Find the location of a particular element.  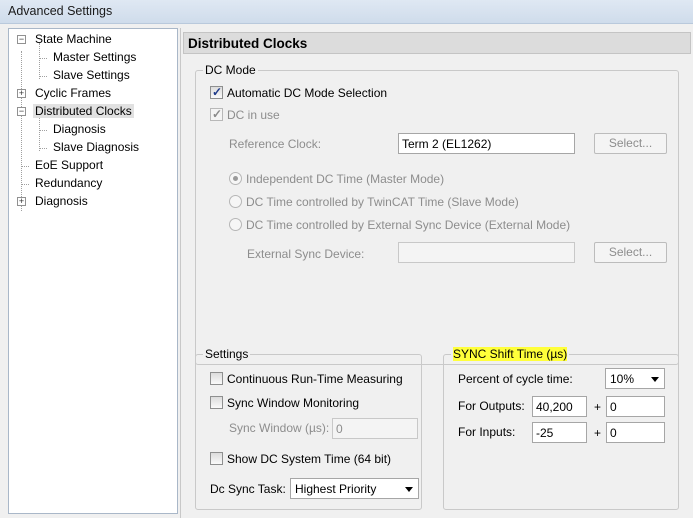

external-sync-field is located at coordinates (486, 252).